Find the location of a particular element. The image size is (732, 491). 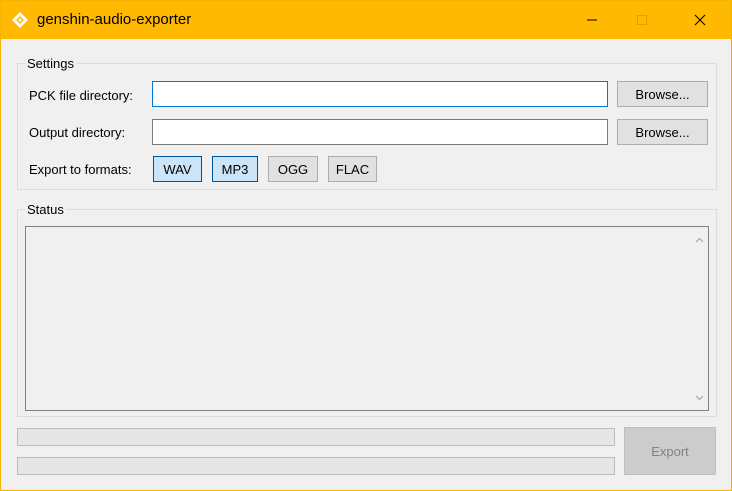

pck-dir-label: PCK file directory: is located at coordinates (81, 95).